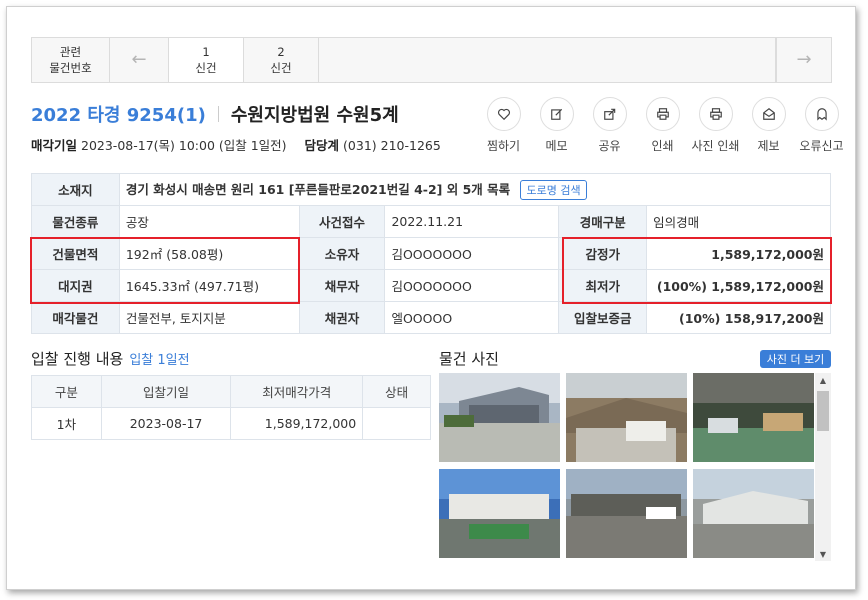 The width and height of the screenshot is (868, 600). I want to click on tab-related-line2: 물건번호, so click(70, 68).